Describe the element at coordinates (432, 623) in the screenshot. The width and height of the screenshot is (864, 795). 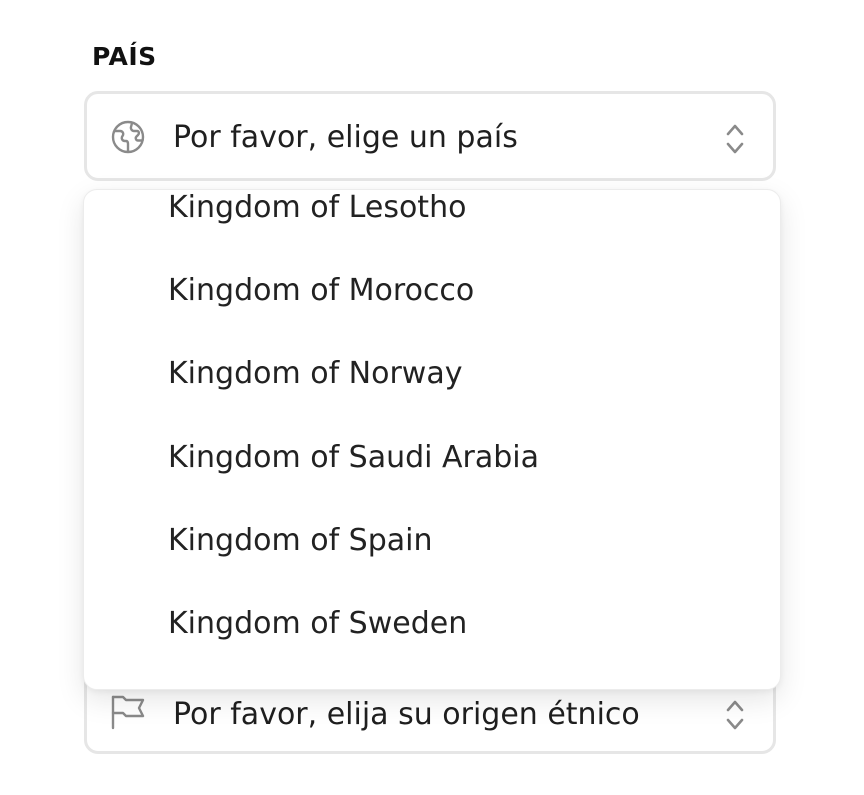
I see `country-option: Kingdom of Sweden` at that location.